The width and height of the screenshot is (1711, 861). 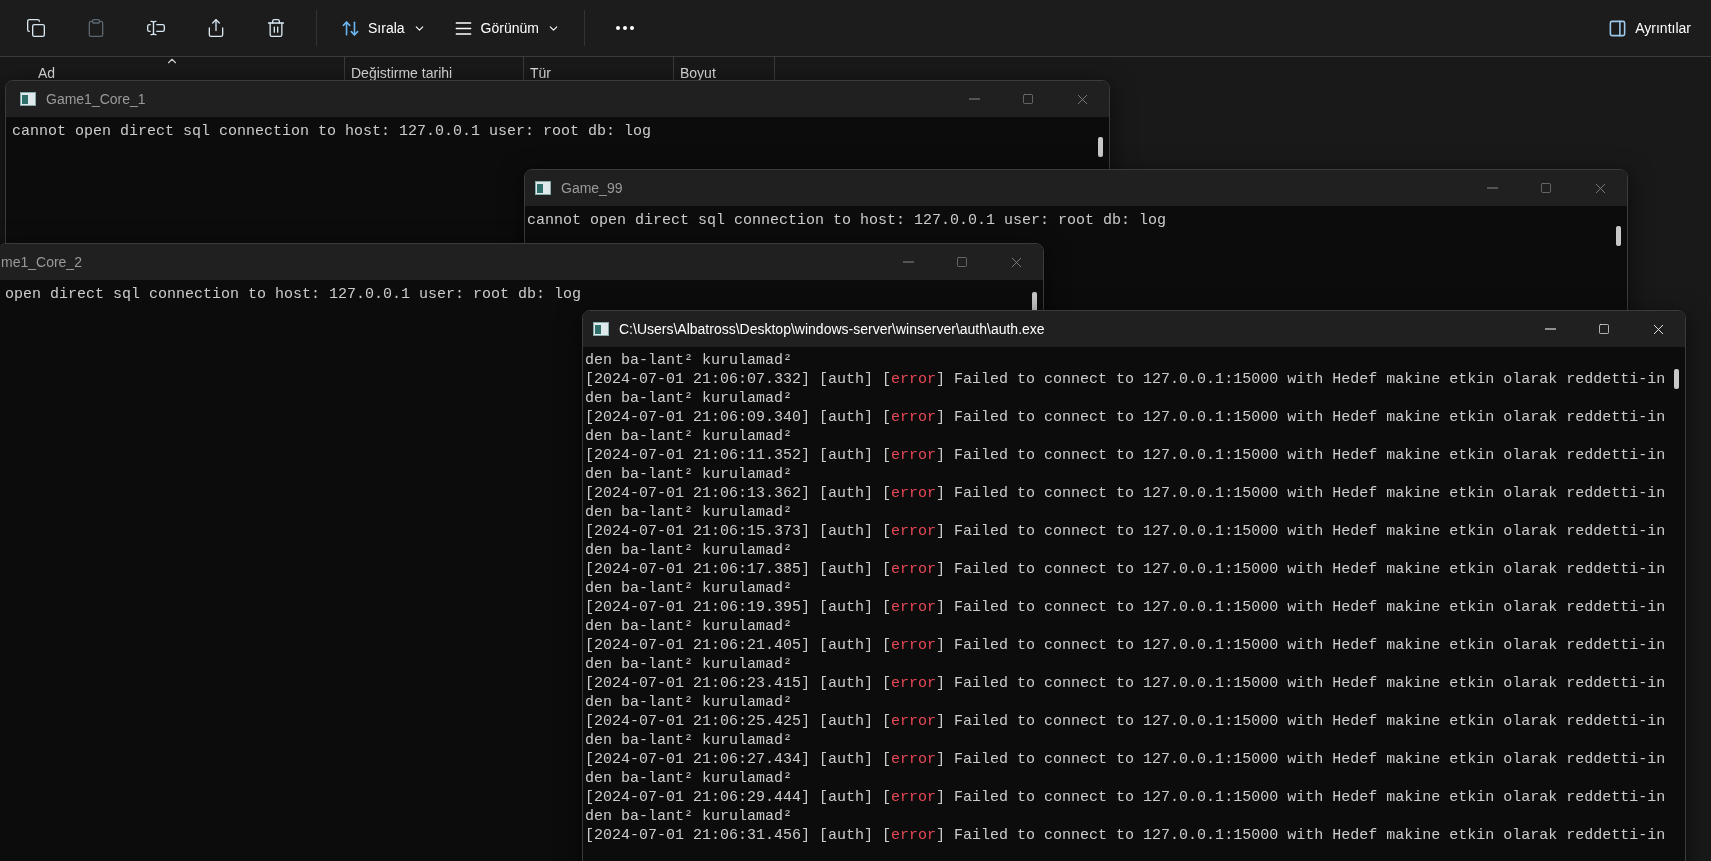 I want to click on details-pane-icon, so click(x=1618, y=28).